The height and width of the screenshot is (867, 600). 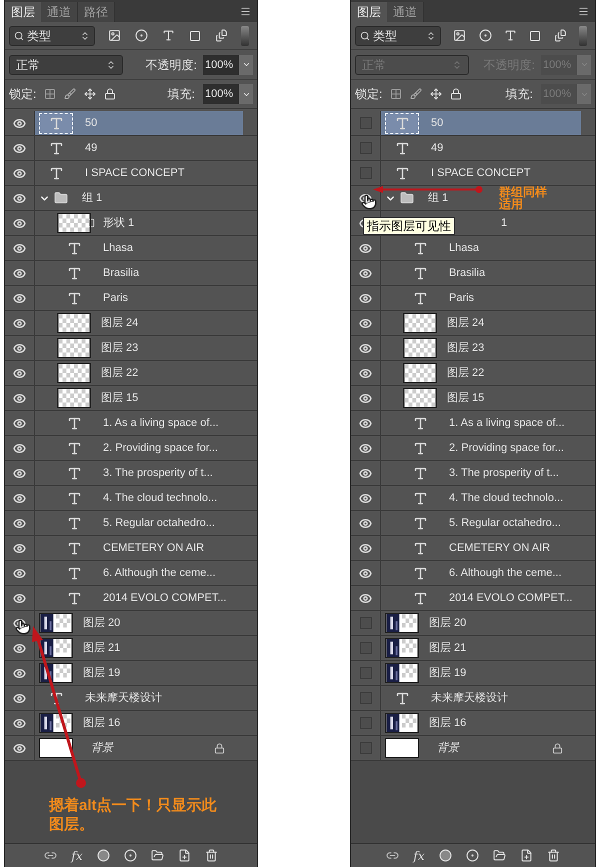 What do you see at coordinates (131, 198) in the screenshot?
I see `layer-row: 组 1` at bounding box center [131, 198].